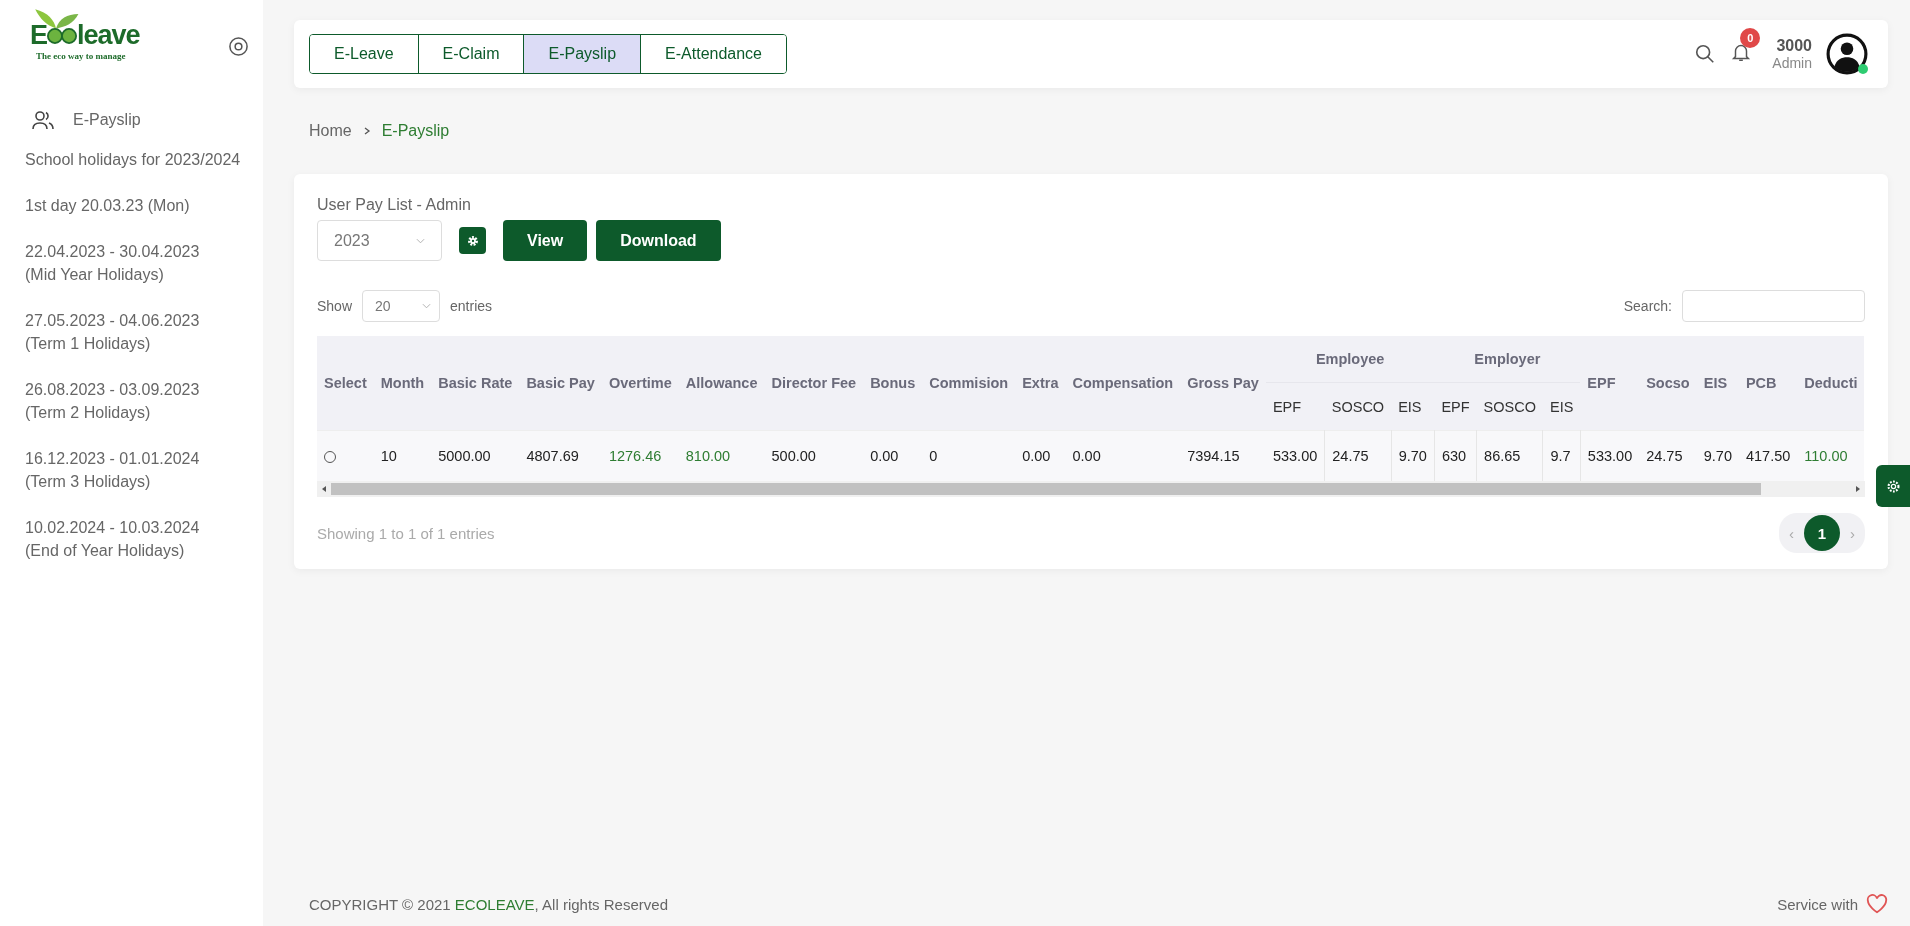 The height and width of the screenshot is (926, 1910). I want to click on sidebar-item: E-Payslip, so click(83, 120).